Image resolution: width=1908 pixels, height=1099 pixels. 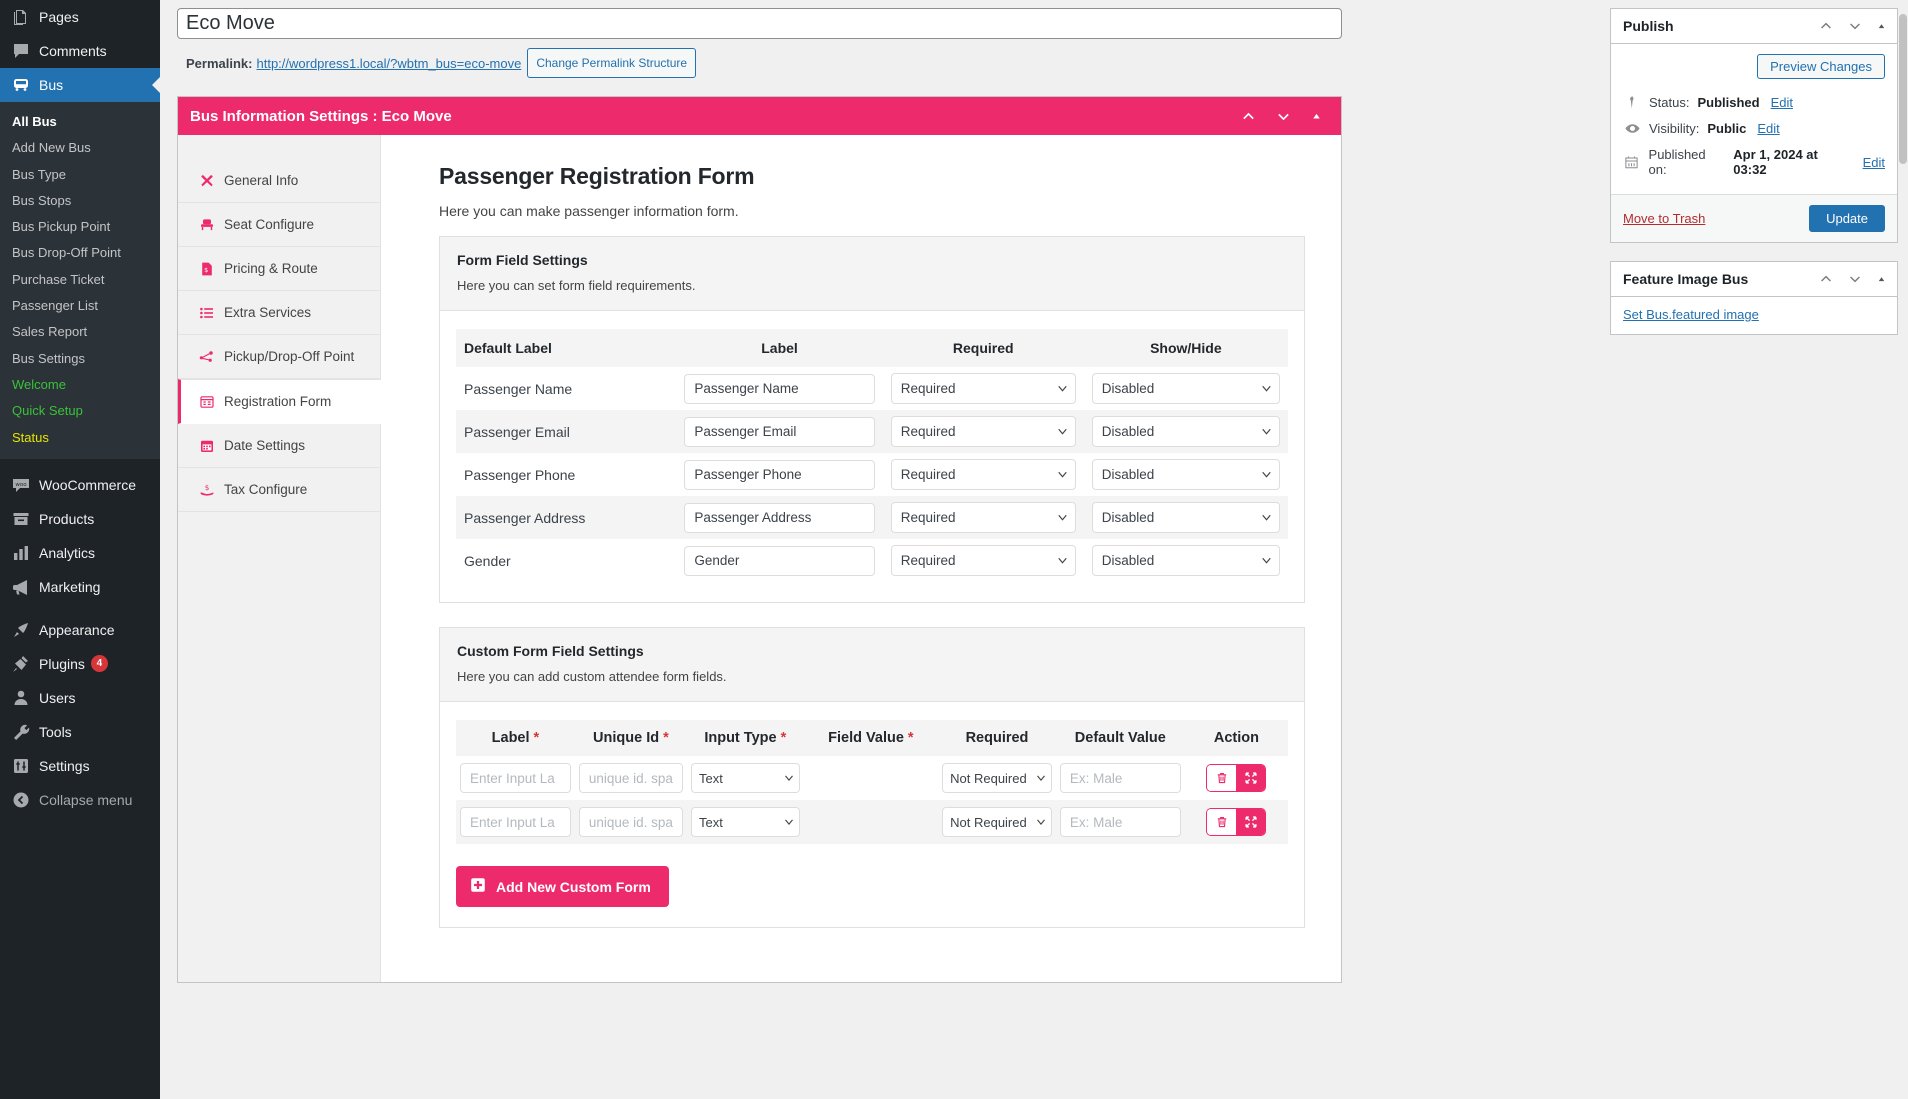 I want to click on sidebar-item-woocommerce: woo WooCommerce, so click(x=80, y=485).